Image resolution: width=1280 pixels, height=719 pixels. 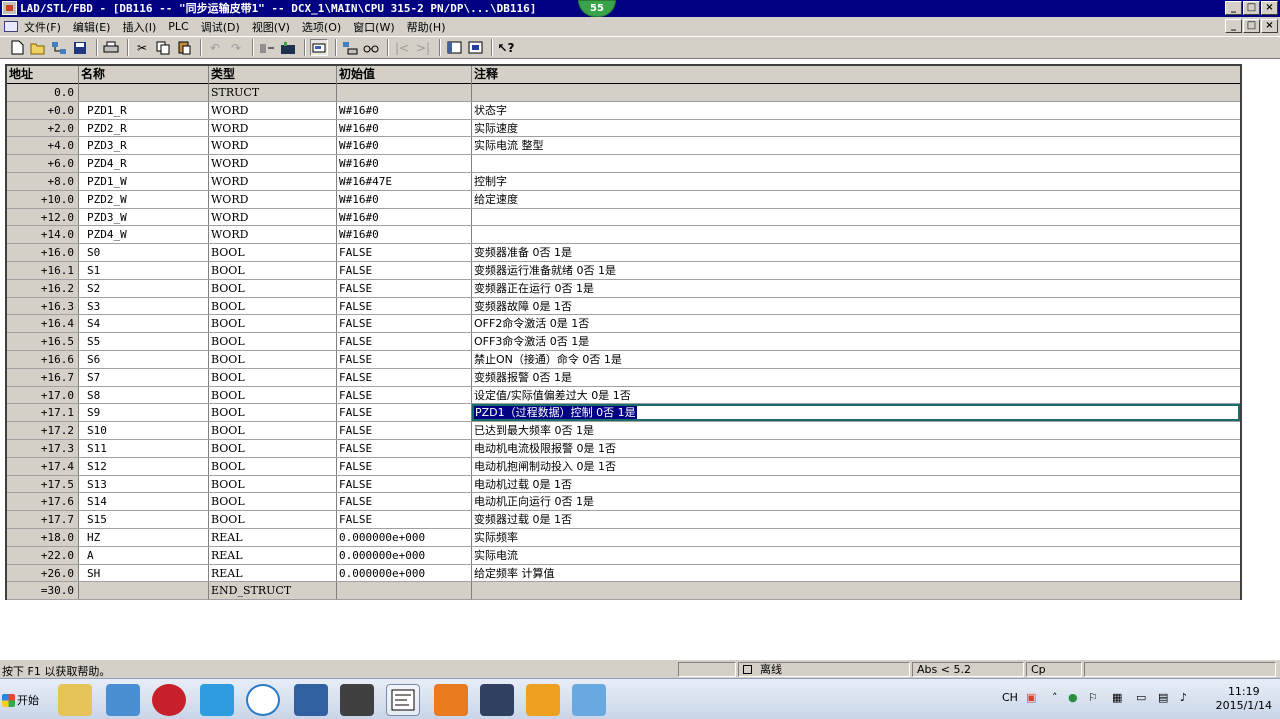 What do you see at coordinates (856, 359) in the screenshot?
I see `comment-cell: 禁止ON（接通）命令 0否 1是` at bounding box center [856, 359].